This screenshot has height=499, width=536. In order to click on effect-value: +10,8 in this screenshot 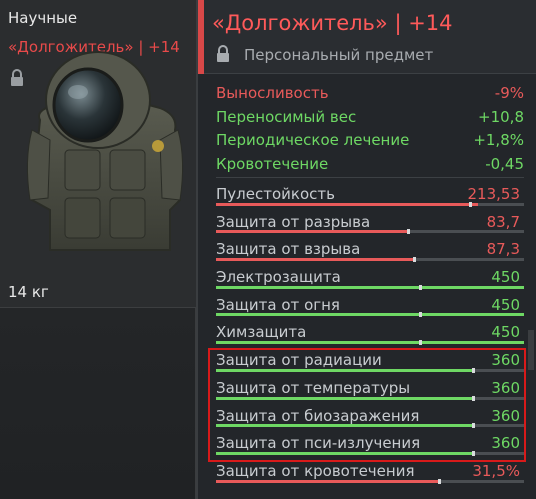, I will do `click(501, 116)`.